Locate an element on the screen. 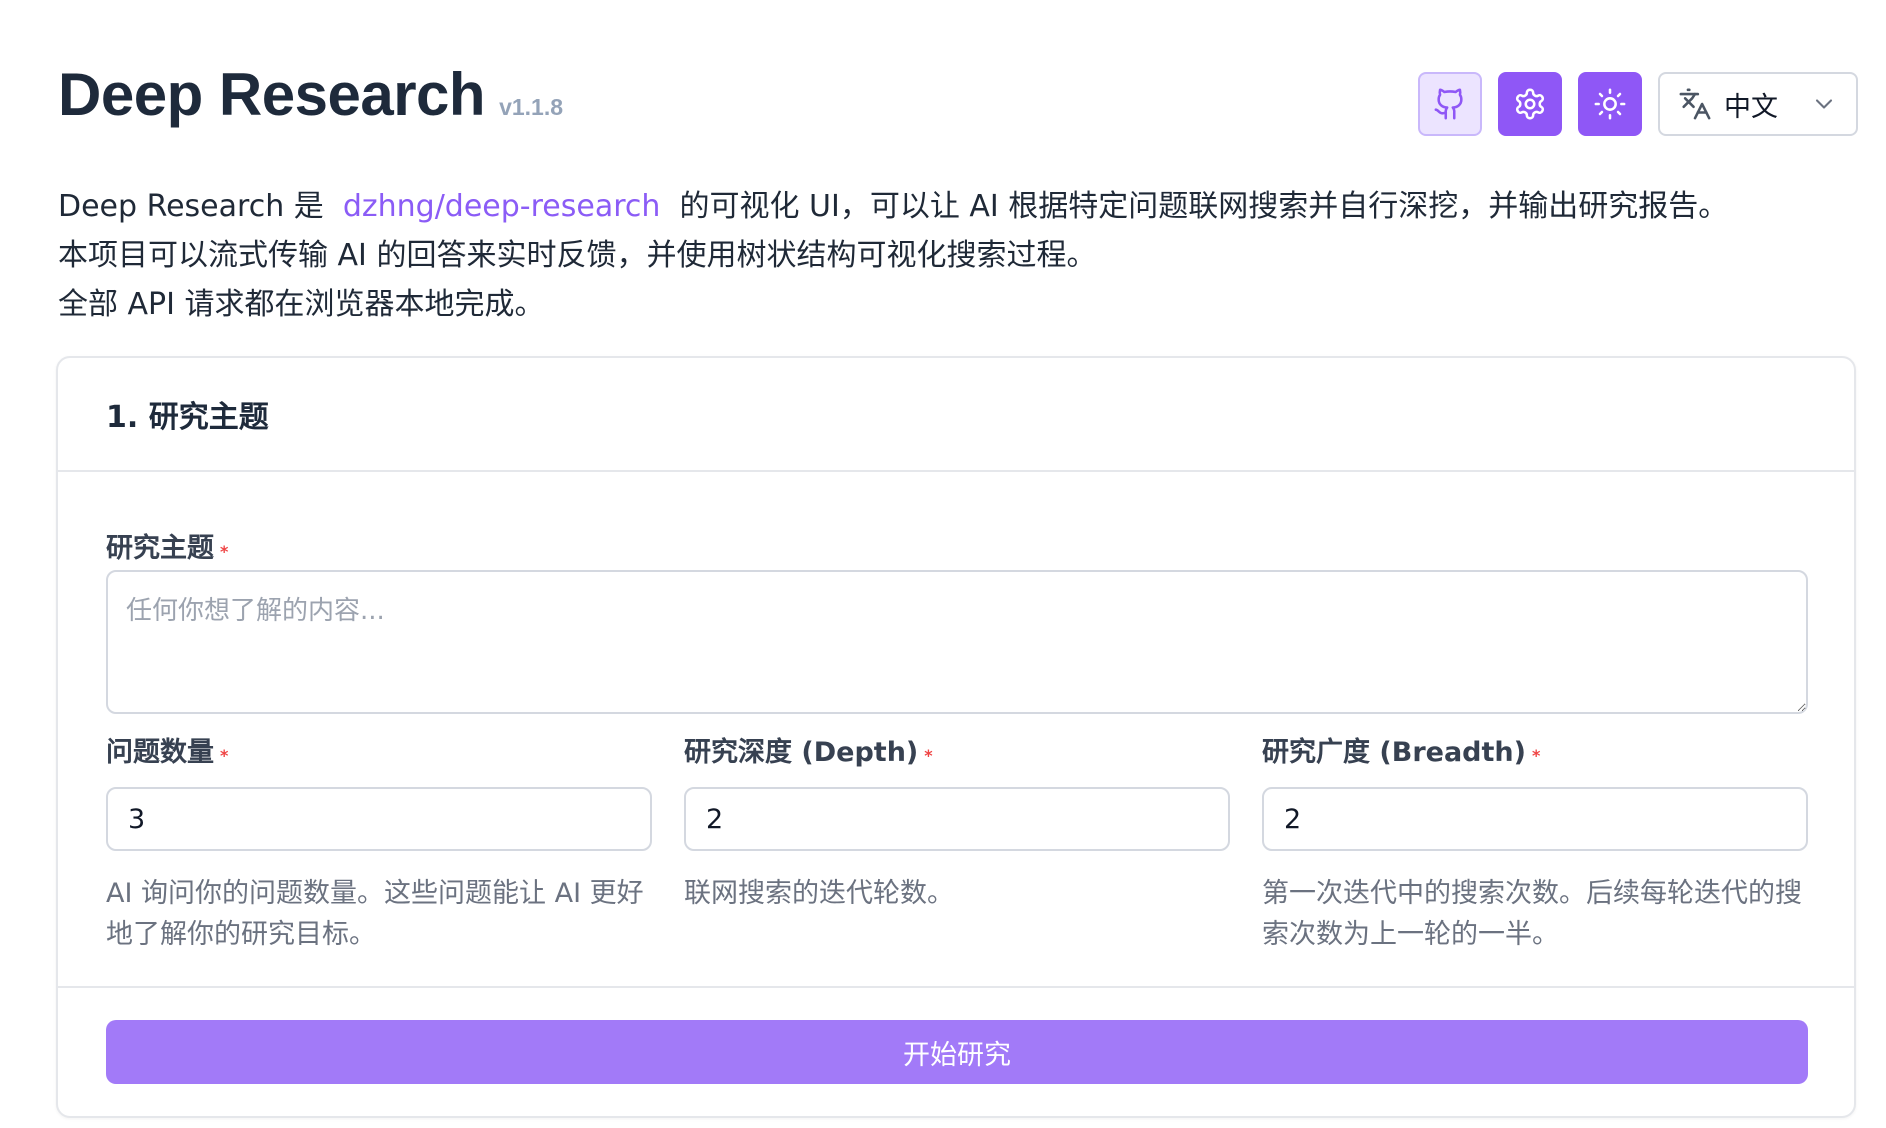 The image size is (1886, 1128). start-research-button: 开始研究 is located at coordinates (957, 1052).